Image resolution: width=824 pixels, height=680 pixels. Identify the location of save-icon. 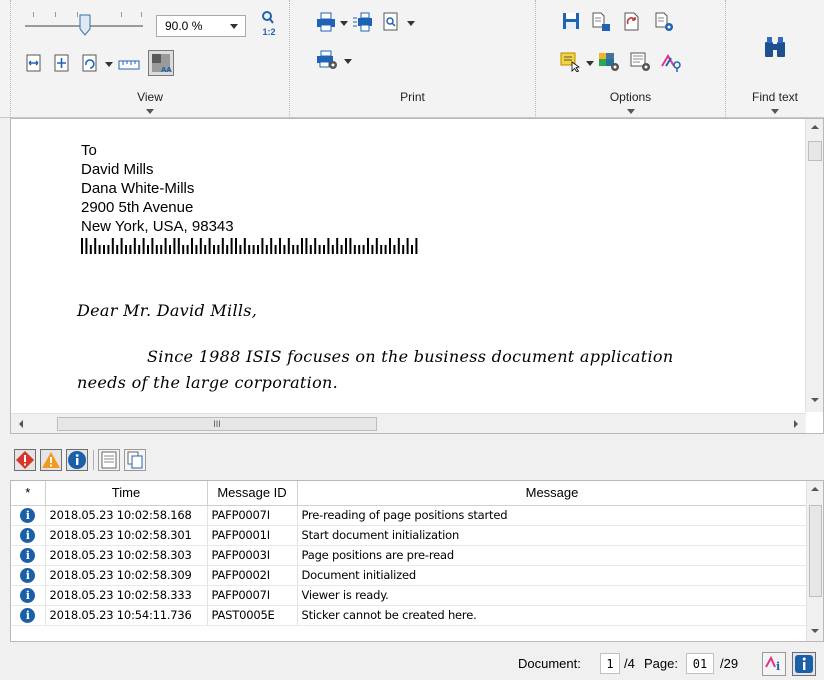
(571, 21).